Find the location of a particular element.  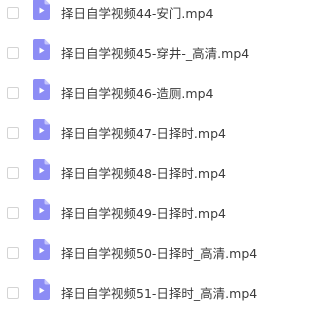

file-row: 择日自学视频51-日择时_高清.mp4 is located at coordinates (156, 294).